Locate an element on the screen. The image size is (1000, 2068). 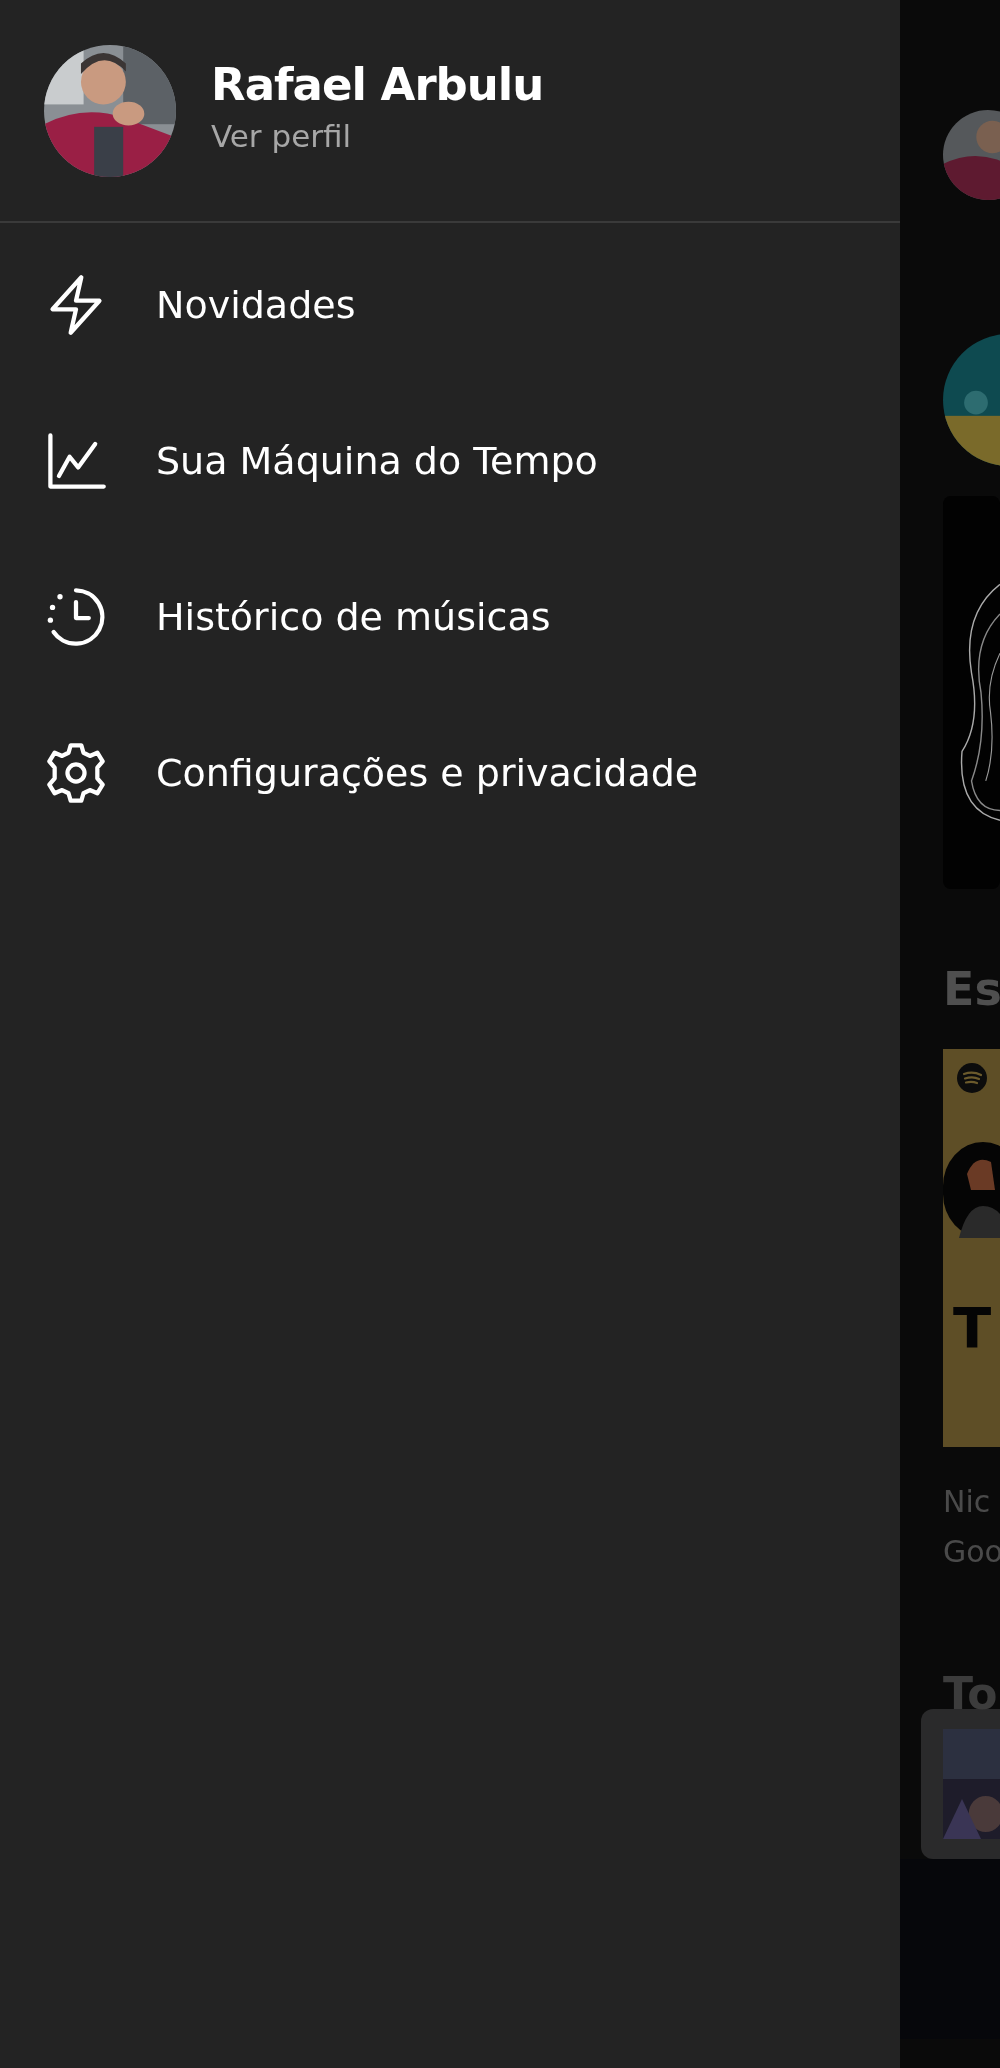
logo-icon is located at coordinates (972, 1078).